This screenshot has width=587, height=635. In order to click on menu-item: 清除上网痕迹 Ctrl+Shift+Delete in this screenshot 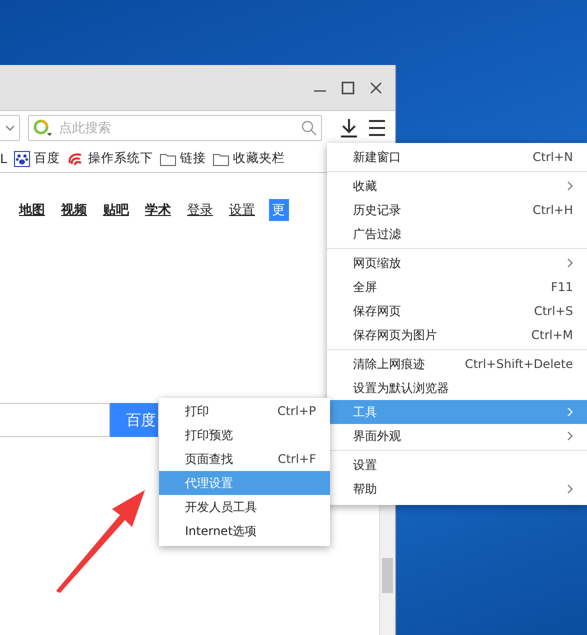, I will do `click(457, 364)`.